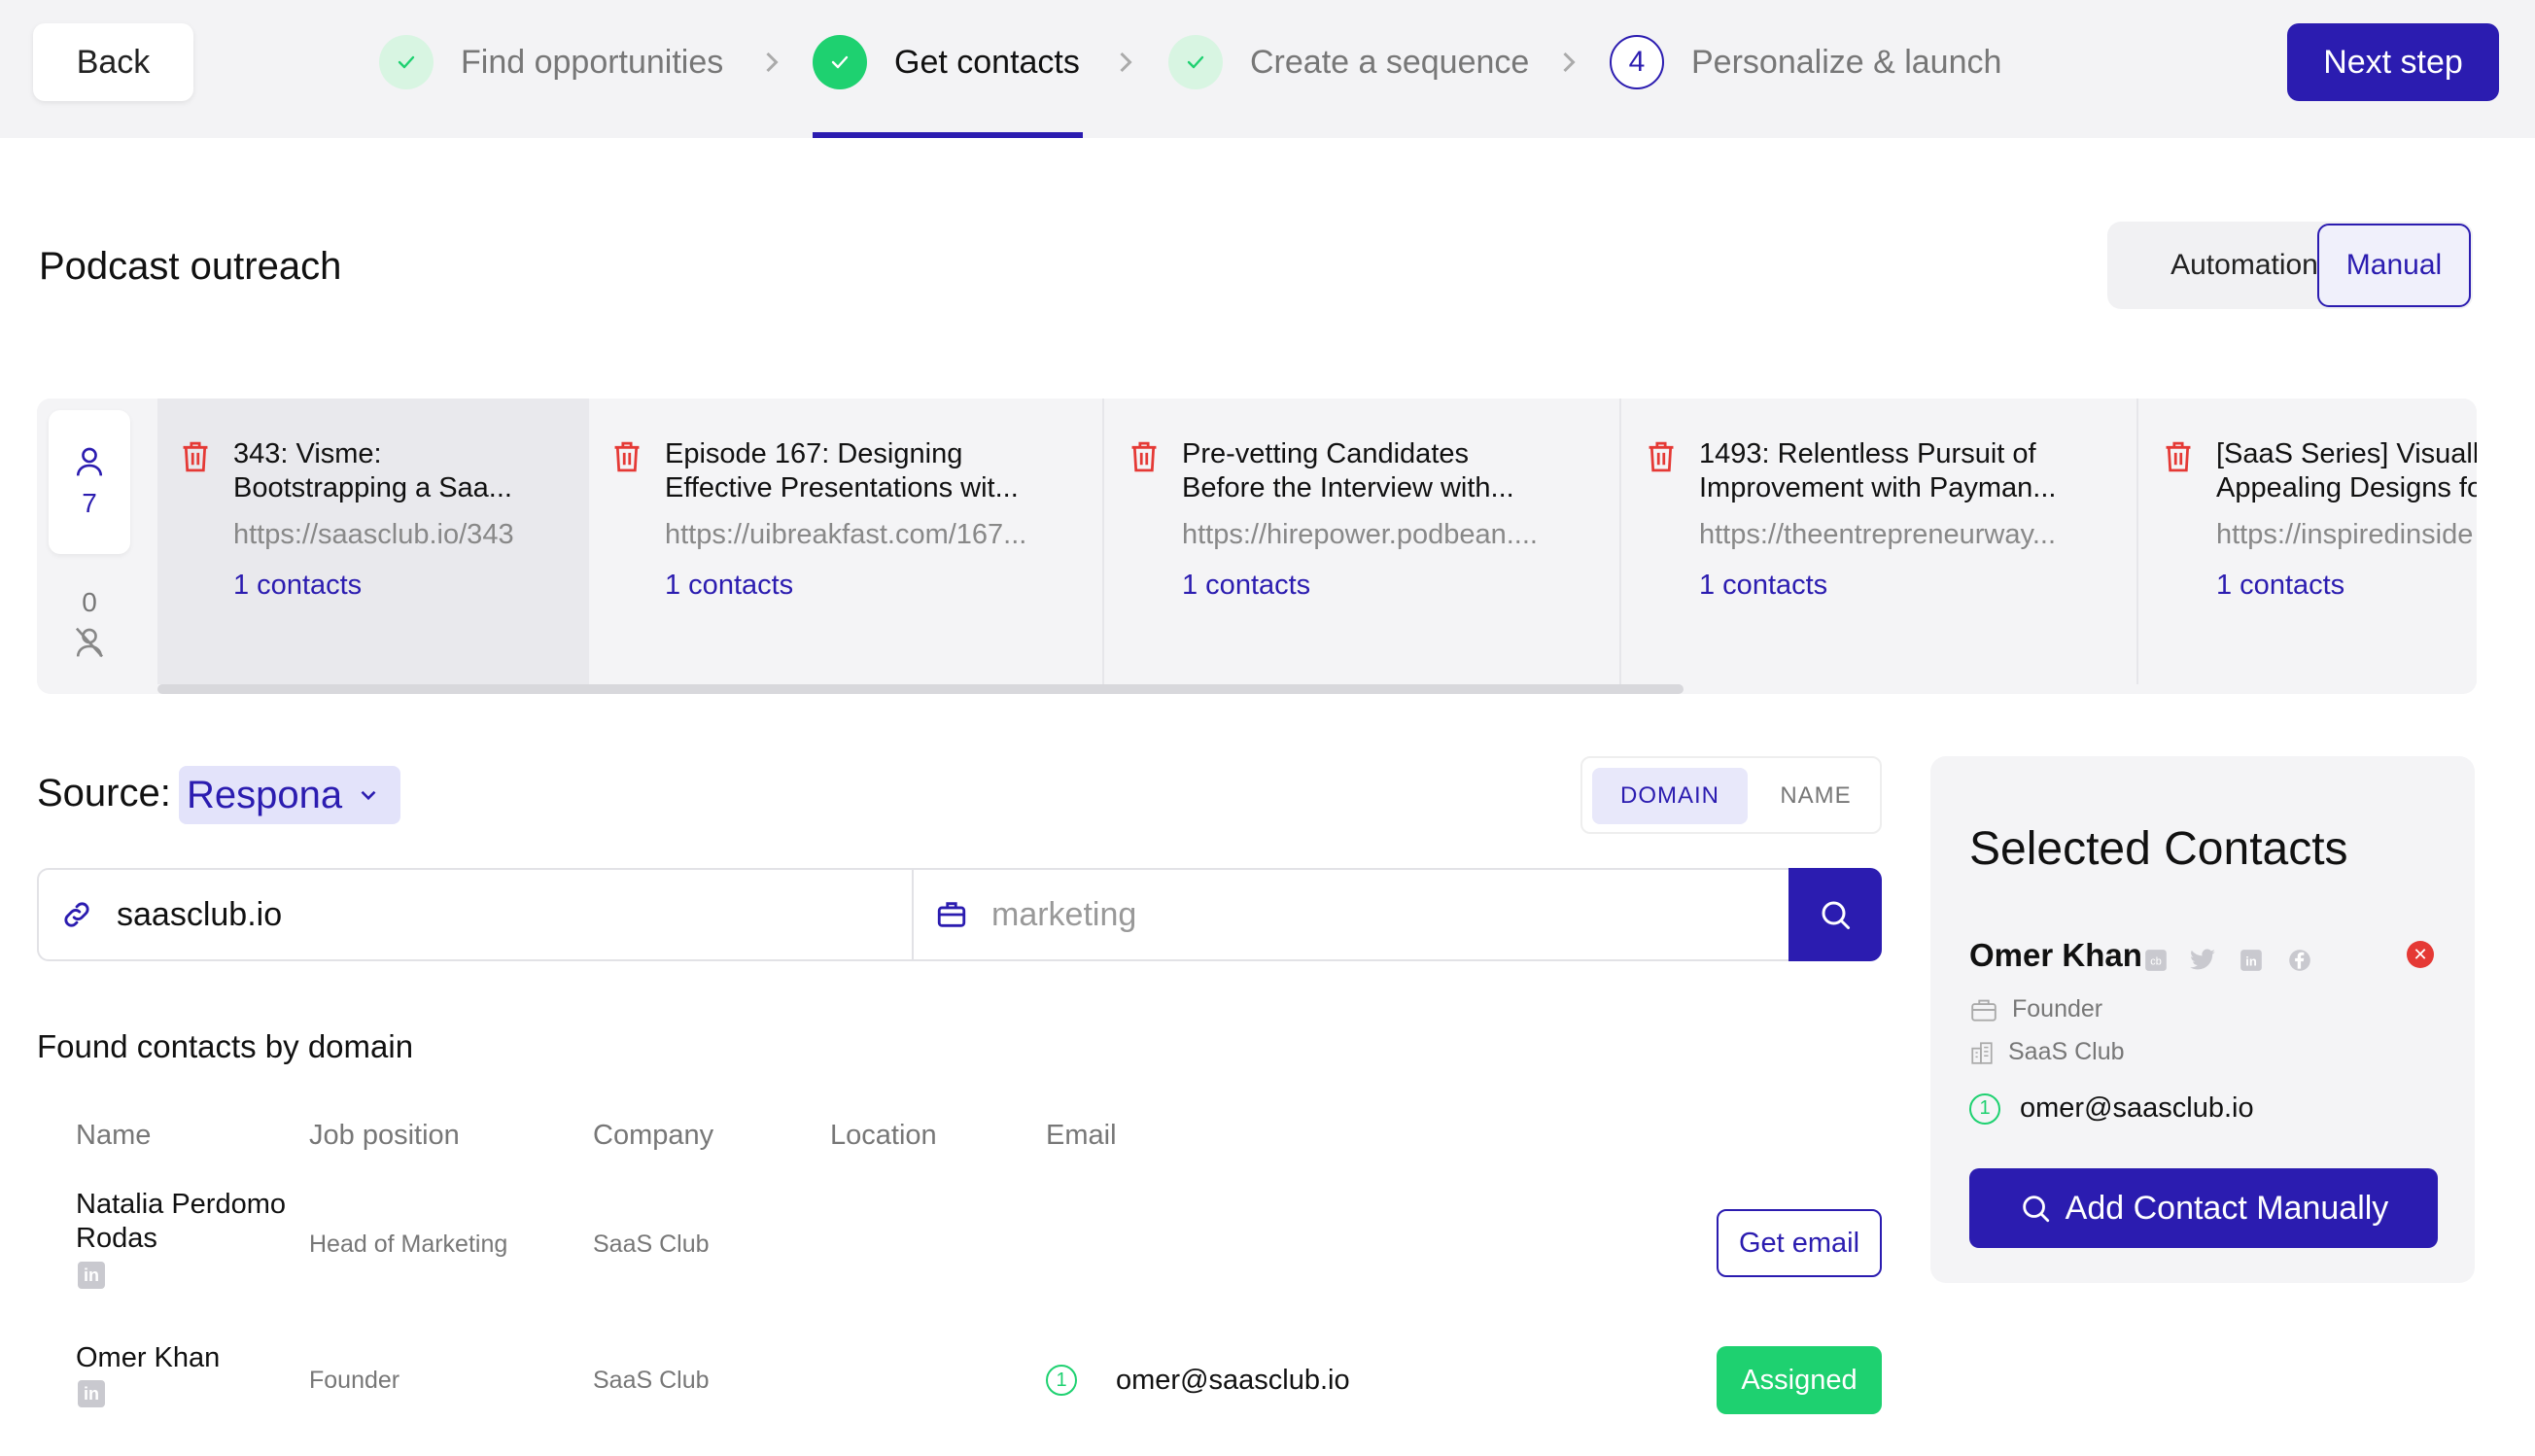  I want to click on contact-name: Natalia Perdomo Rodas, so click(181, 1221).